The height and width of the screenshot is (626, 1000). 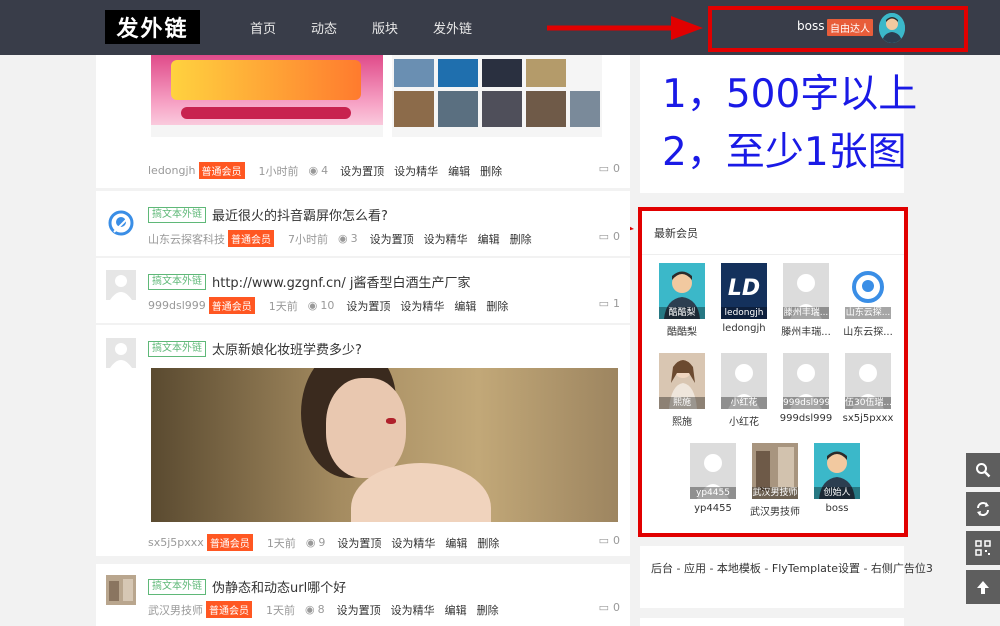 I want to click on post-title: 最近很火的抖音霸屏你怎么看?, so click(x=300, y=214).